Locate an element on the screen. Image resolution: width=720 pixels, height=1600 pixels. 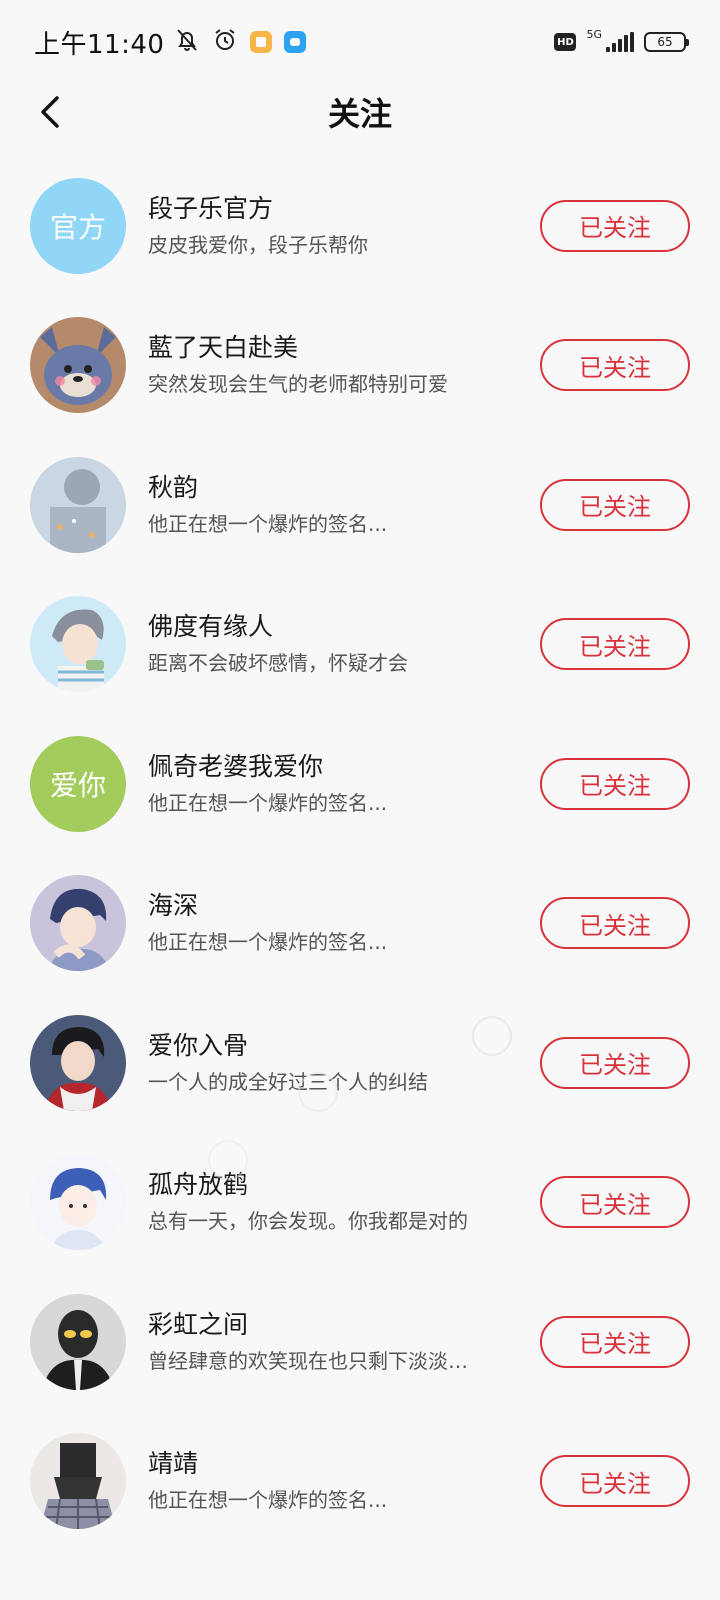
user-name: 爱你入骨 is located at coordinates (198, 1045).